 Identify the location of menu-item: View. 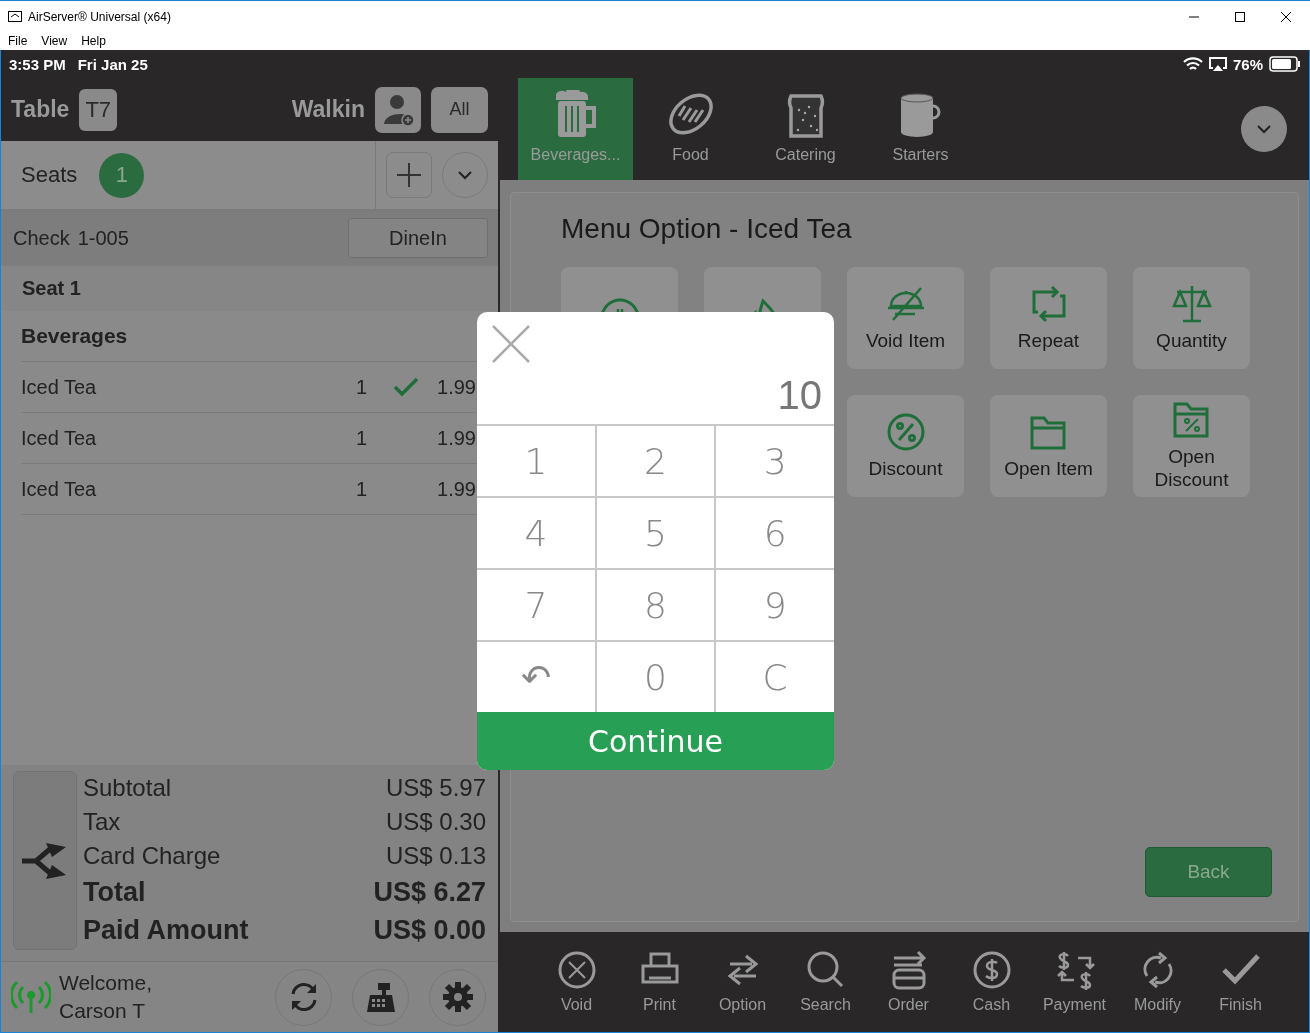
(54, 41).